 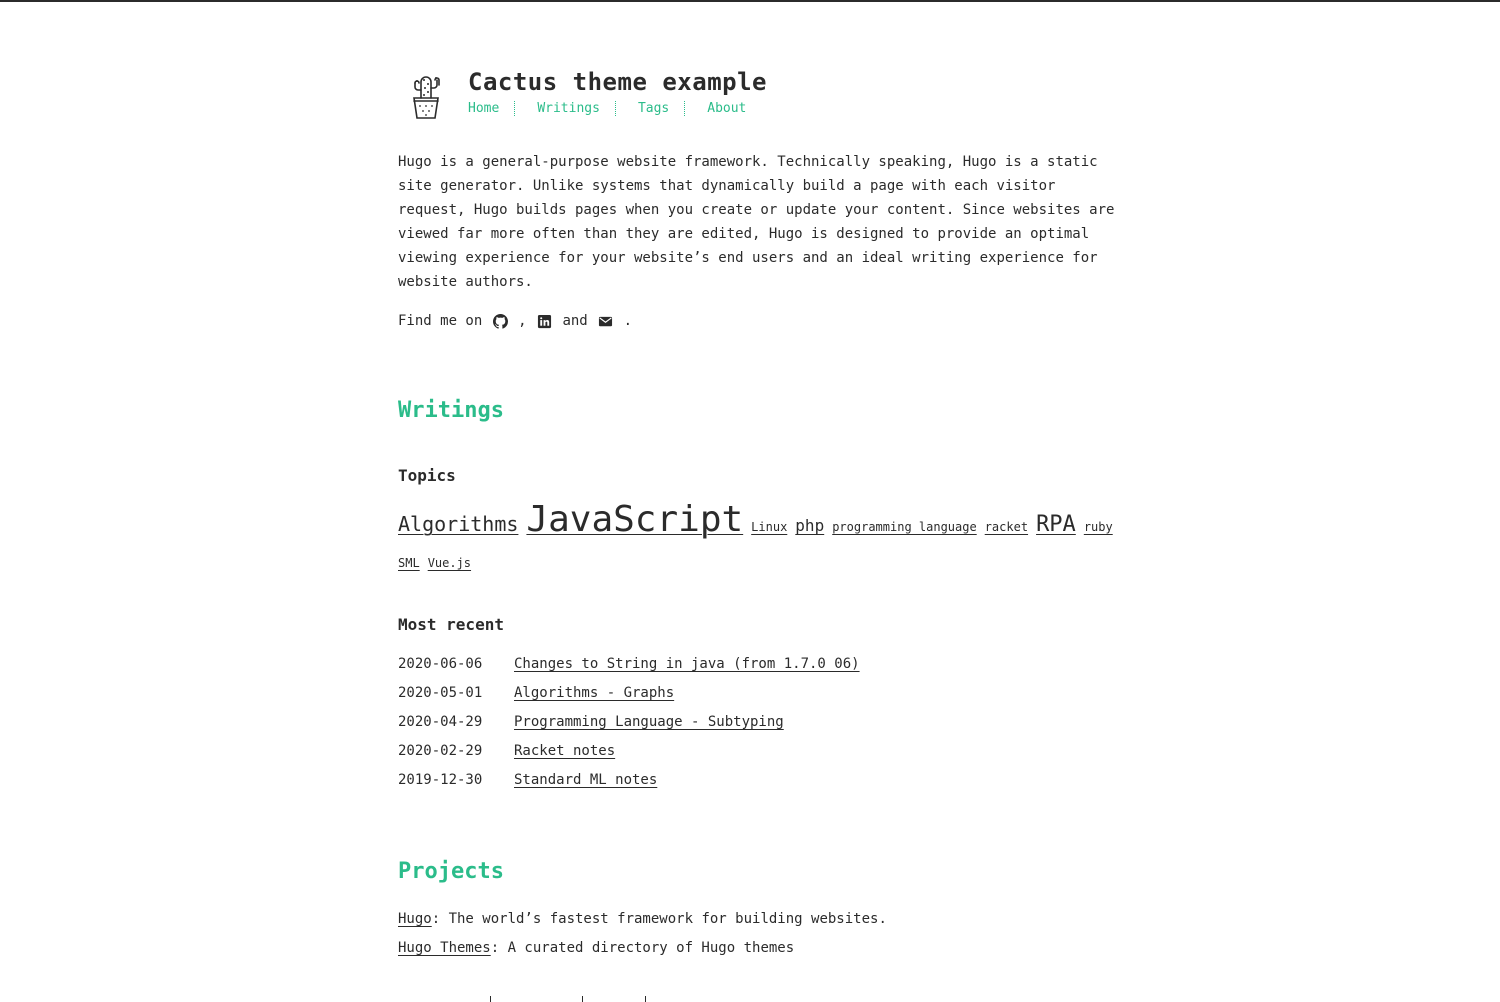 What do you see at coordinates (440, 751) in the screenshot?
I see `post-date: 2020-02-29` at bounding box center [440, 751].